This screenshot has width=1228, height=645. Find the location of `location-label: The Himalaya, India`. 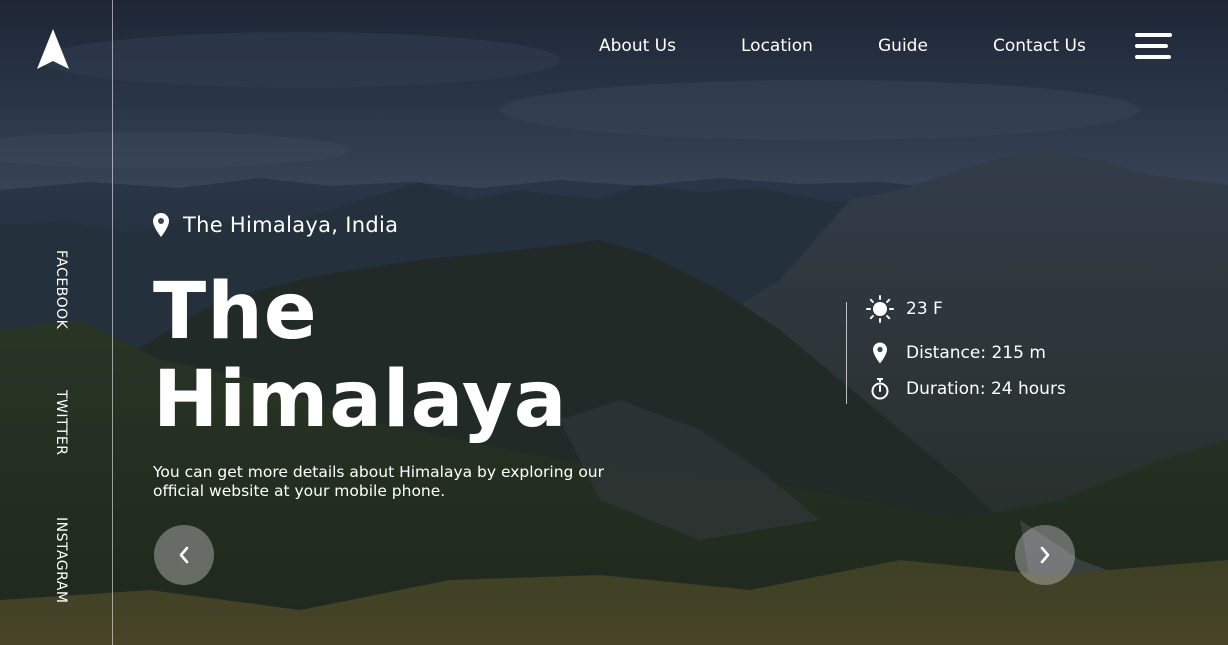

location-label: The Himalaya, India is located at coordinates (275, 225).